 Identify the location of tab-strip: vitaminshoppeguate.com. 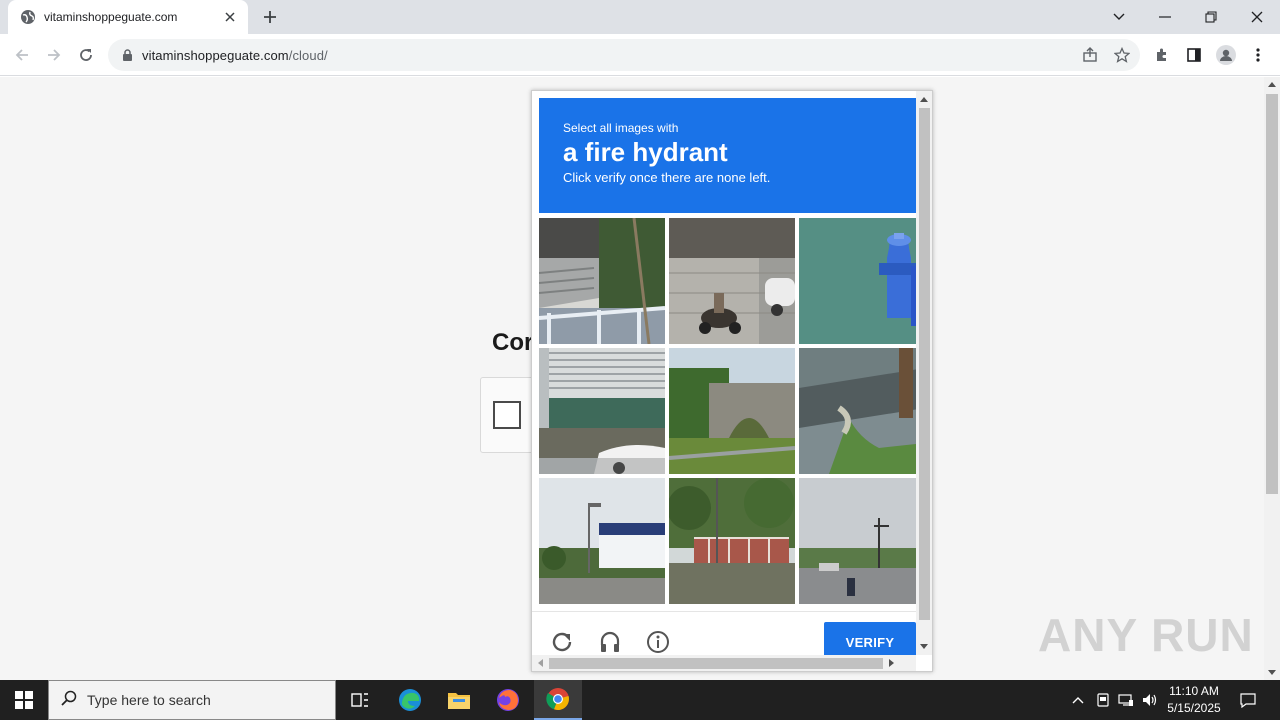
(640, 17).